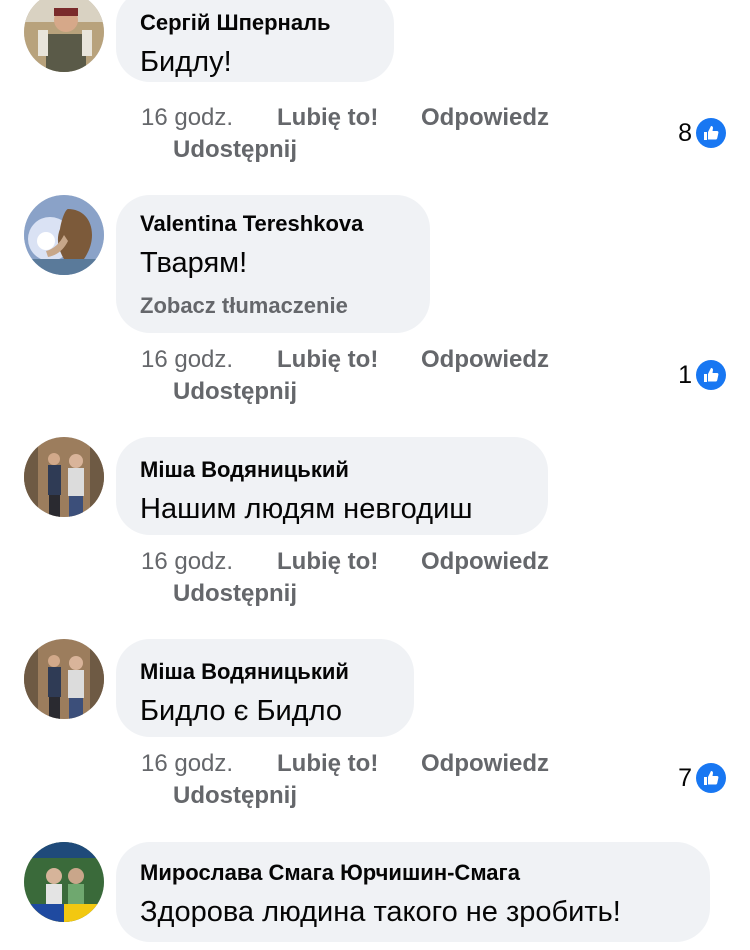  Describe the element at coordinates (194, 263) in the screenshot. I see `comment-text: Тварям!` at that location.